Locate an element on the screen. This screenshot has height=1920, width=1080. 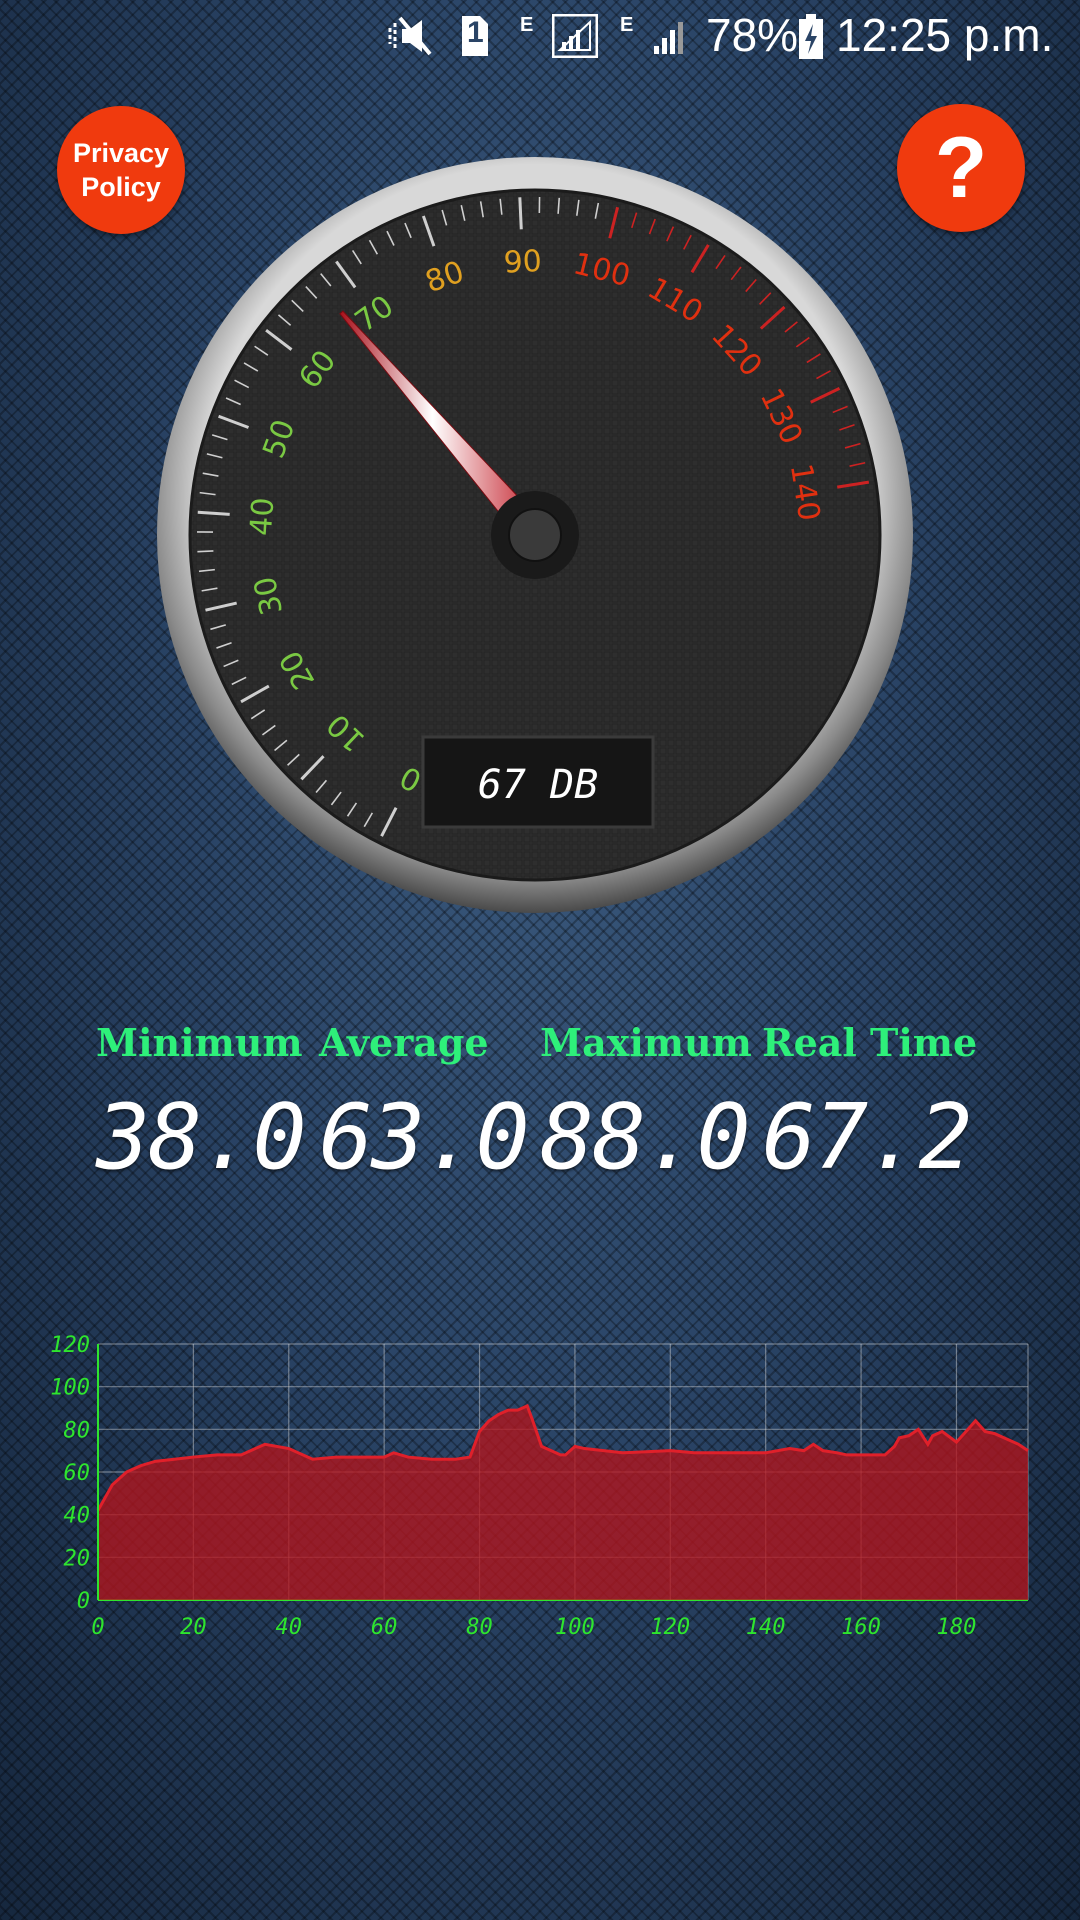
chart-x-tick-label: 140 is located at coordinates (766, 1627).